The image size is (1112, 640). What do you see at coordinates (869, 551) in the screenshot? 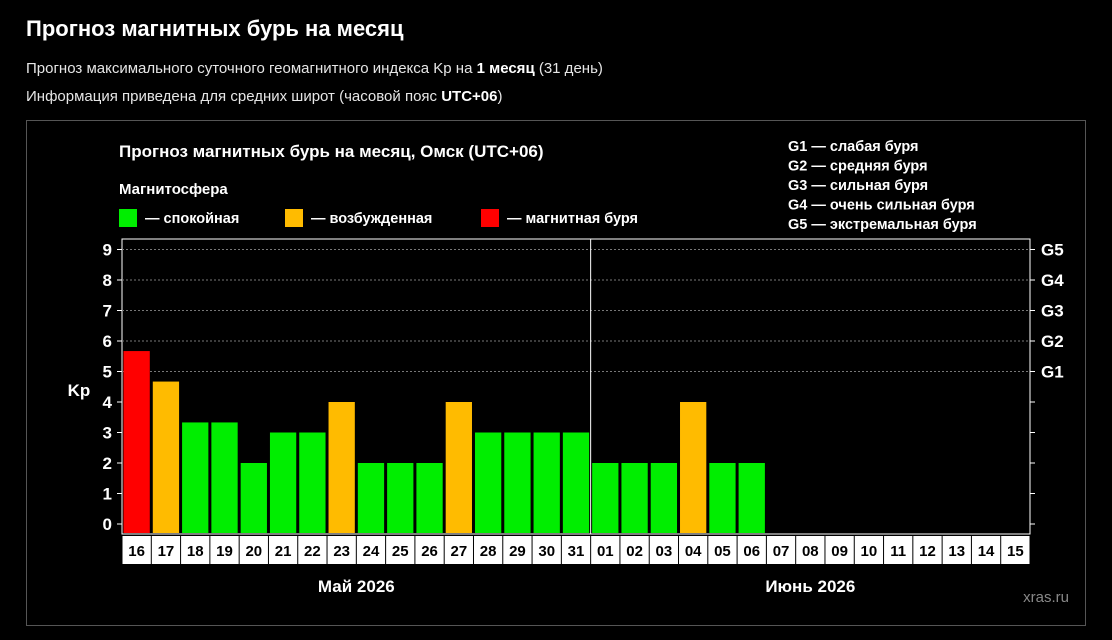
I see `x-tick-label: 10` at bounding box center [869, 551].